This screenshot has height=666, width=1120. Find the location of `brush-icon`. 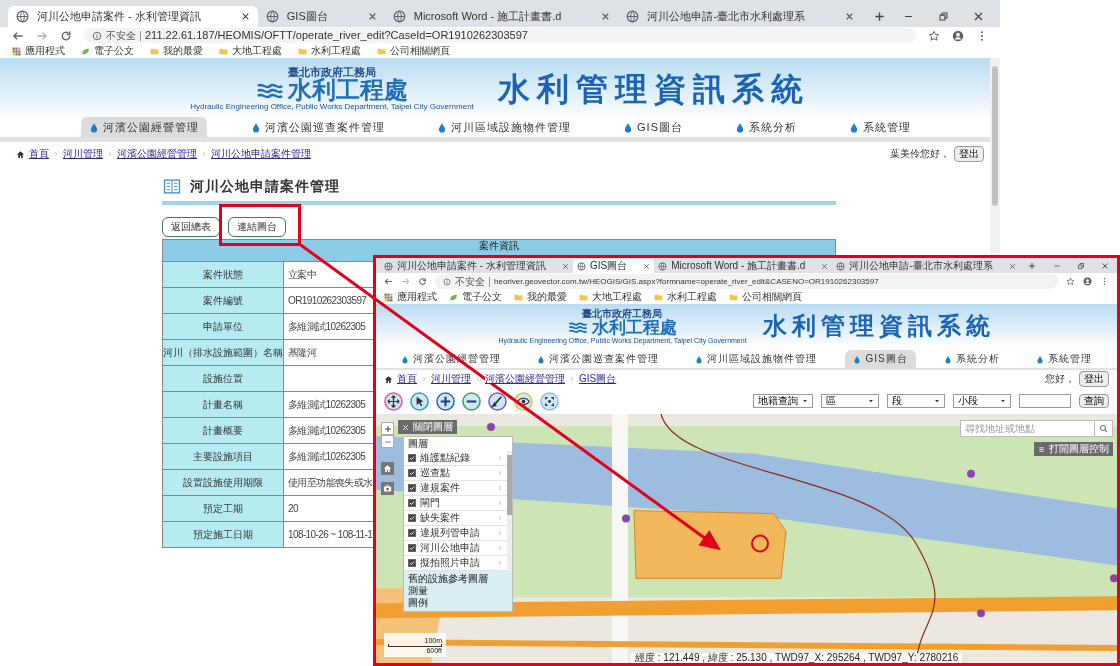

brush-icon is located at coordinates (497, 401).